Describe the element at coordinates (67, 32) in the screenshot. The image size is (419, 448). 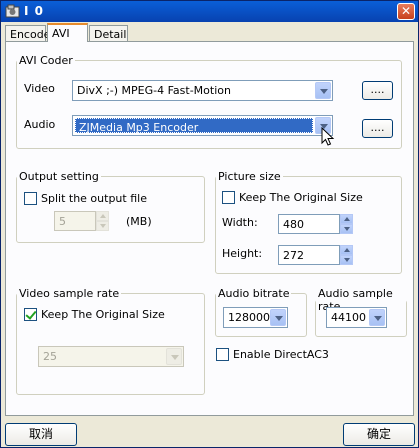
I see `tab-avi: AVI` at that location.